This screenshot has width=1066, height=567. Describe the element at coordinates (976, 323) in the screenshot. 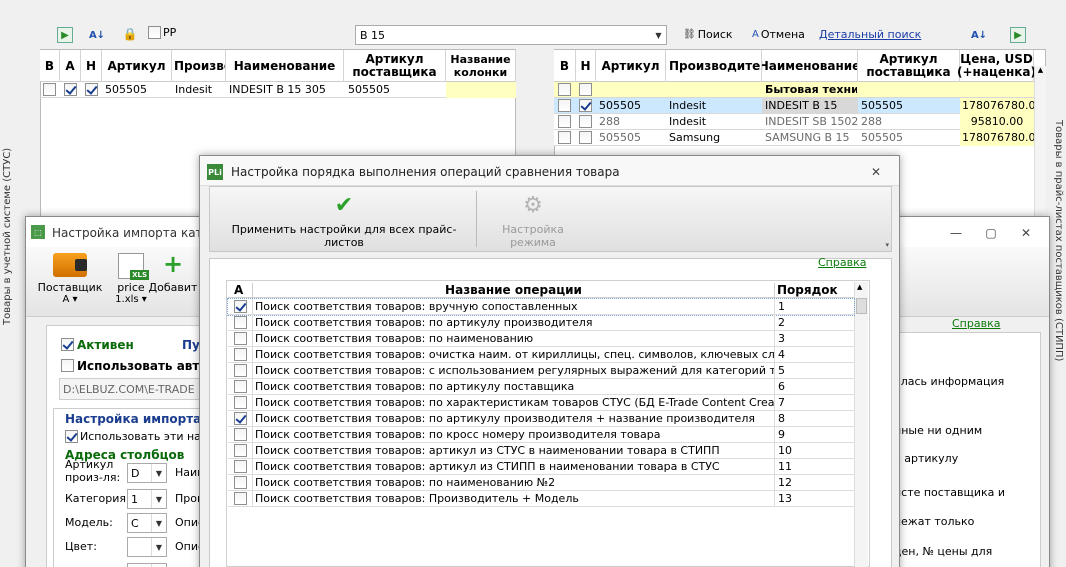

I see `import-help-link: Справка` at that location.